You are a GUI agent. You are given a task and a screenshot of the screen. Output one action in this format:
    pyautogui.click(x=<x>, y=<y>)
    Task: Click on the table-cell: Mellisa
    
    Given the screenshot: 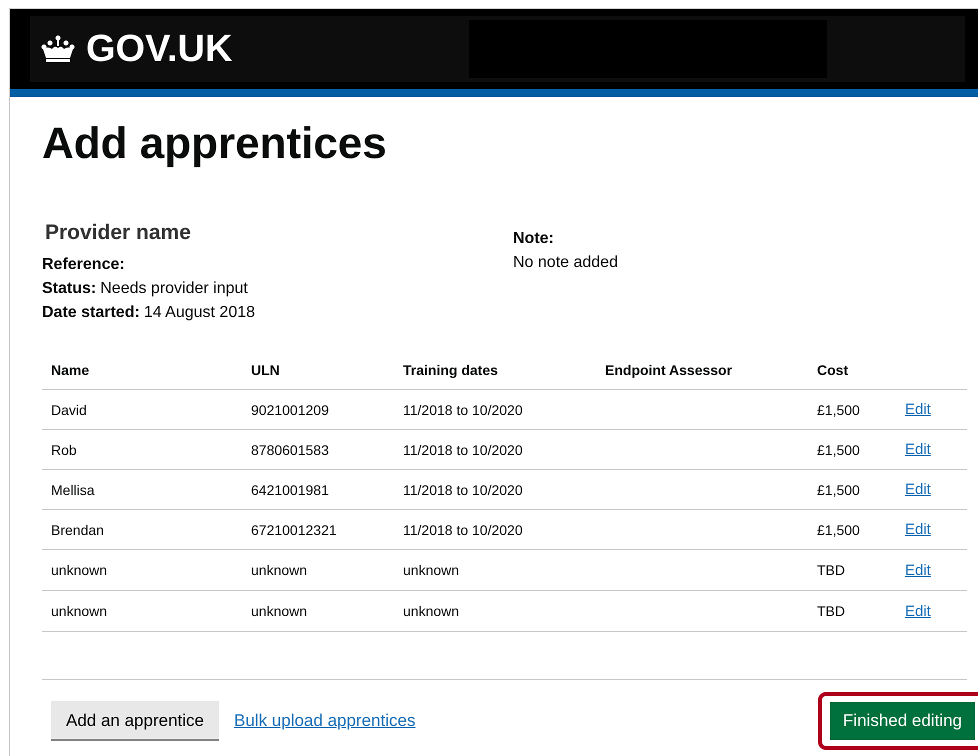 What is the action you would take?
    pyautogui.click(x=73, y=490)
    